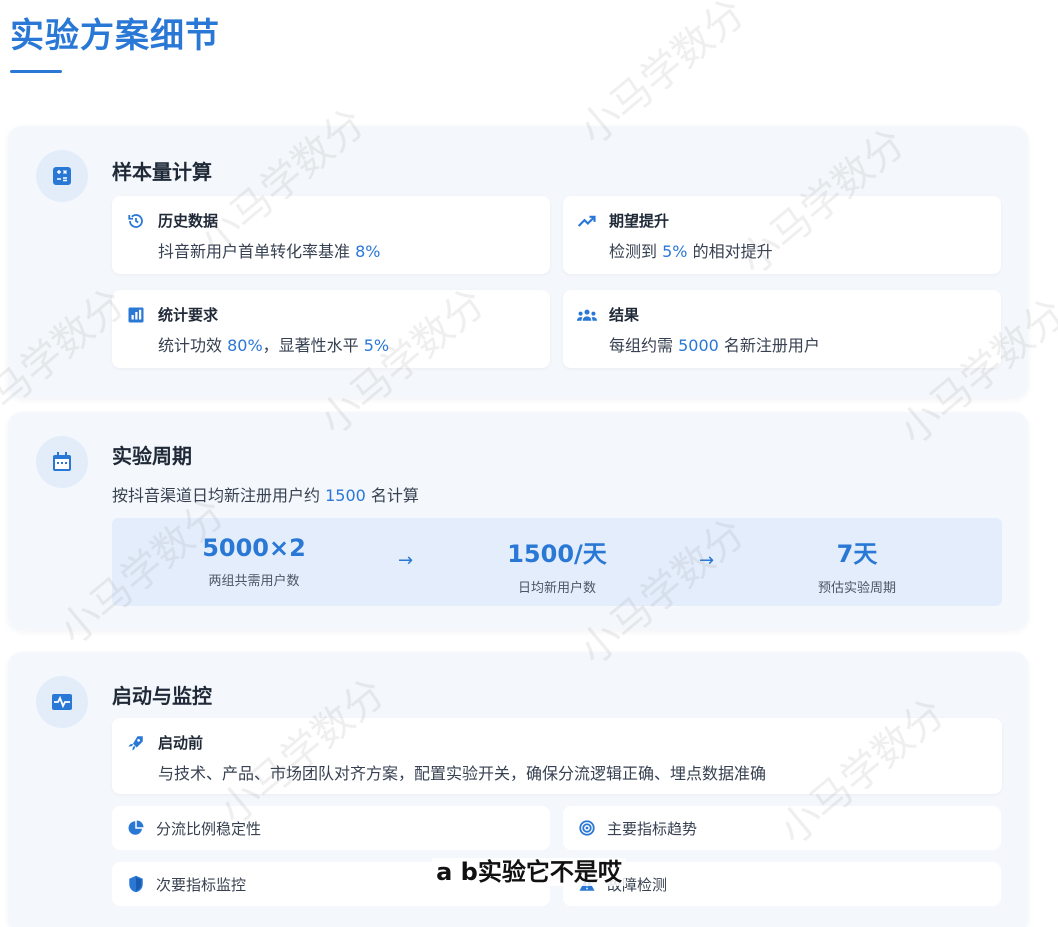 The width and height of the screenshot is (1058, 927). Describe the element at coordinates (36, 71) in the screenshot. I see `title-underline` at that location.